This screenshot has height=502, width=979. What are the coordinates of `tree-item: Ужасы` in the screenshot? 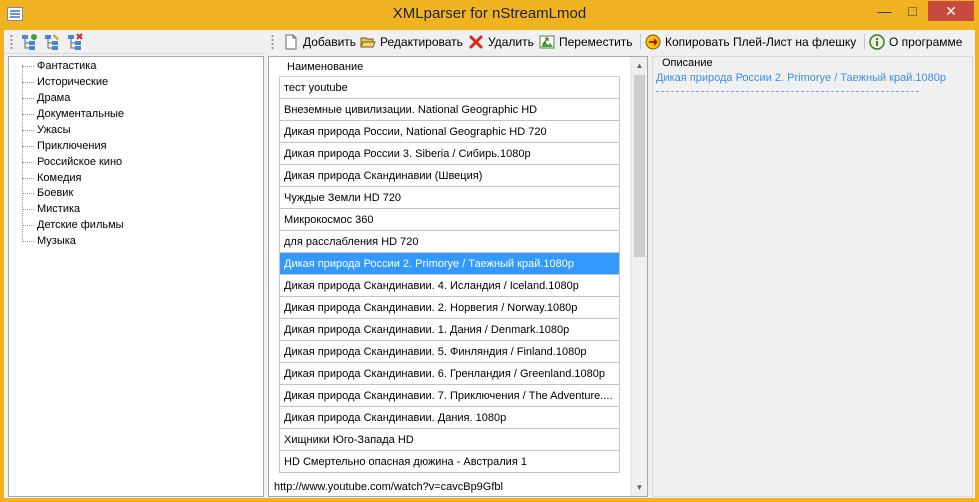 It's located at (40, 130).